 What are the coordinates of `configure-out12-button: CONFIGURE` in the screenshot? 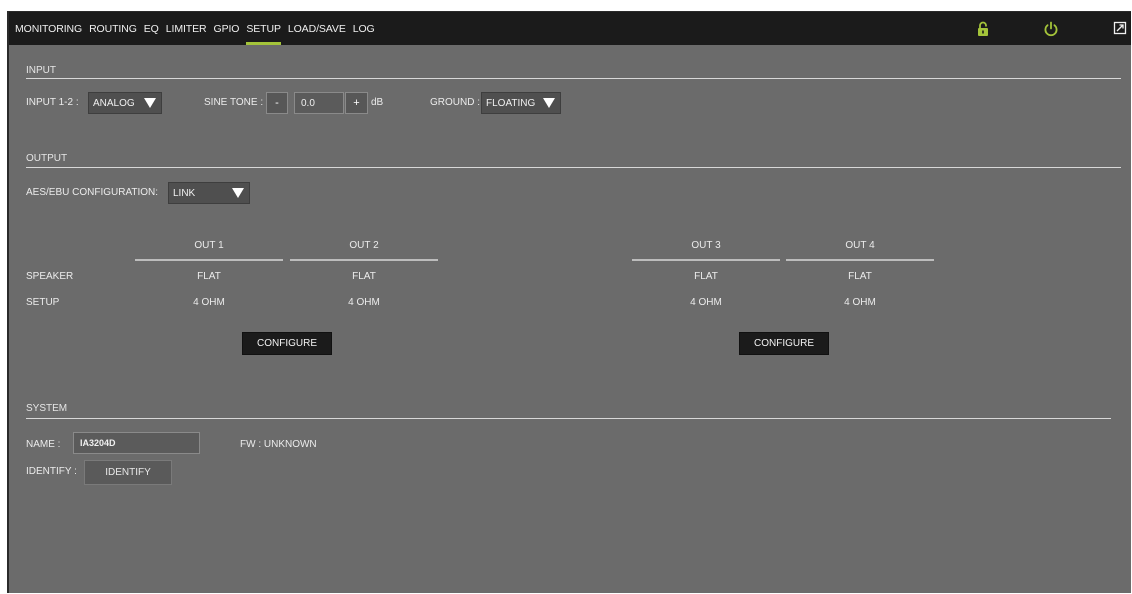 It's located at (287, 343).